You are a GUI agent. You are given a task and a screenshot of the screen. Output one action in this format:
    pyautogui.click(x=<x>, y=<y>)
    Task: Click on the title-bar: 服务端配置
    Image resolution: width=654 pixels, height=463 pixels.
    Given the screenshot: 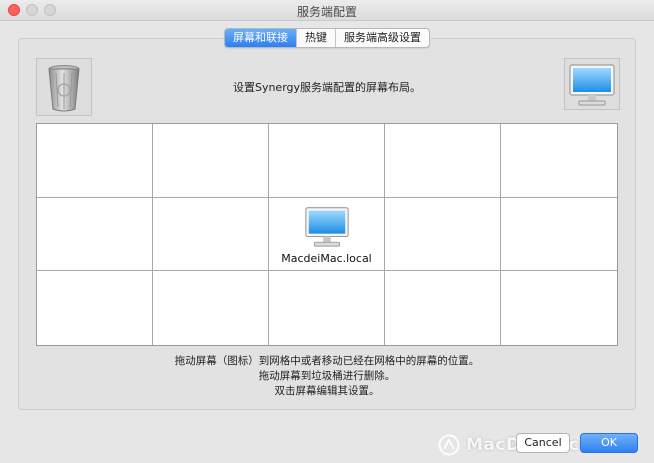 What is the action you would take?
    pyautogui.click(x=327, y=10)
    